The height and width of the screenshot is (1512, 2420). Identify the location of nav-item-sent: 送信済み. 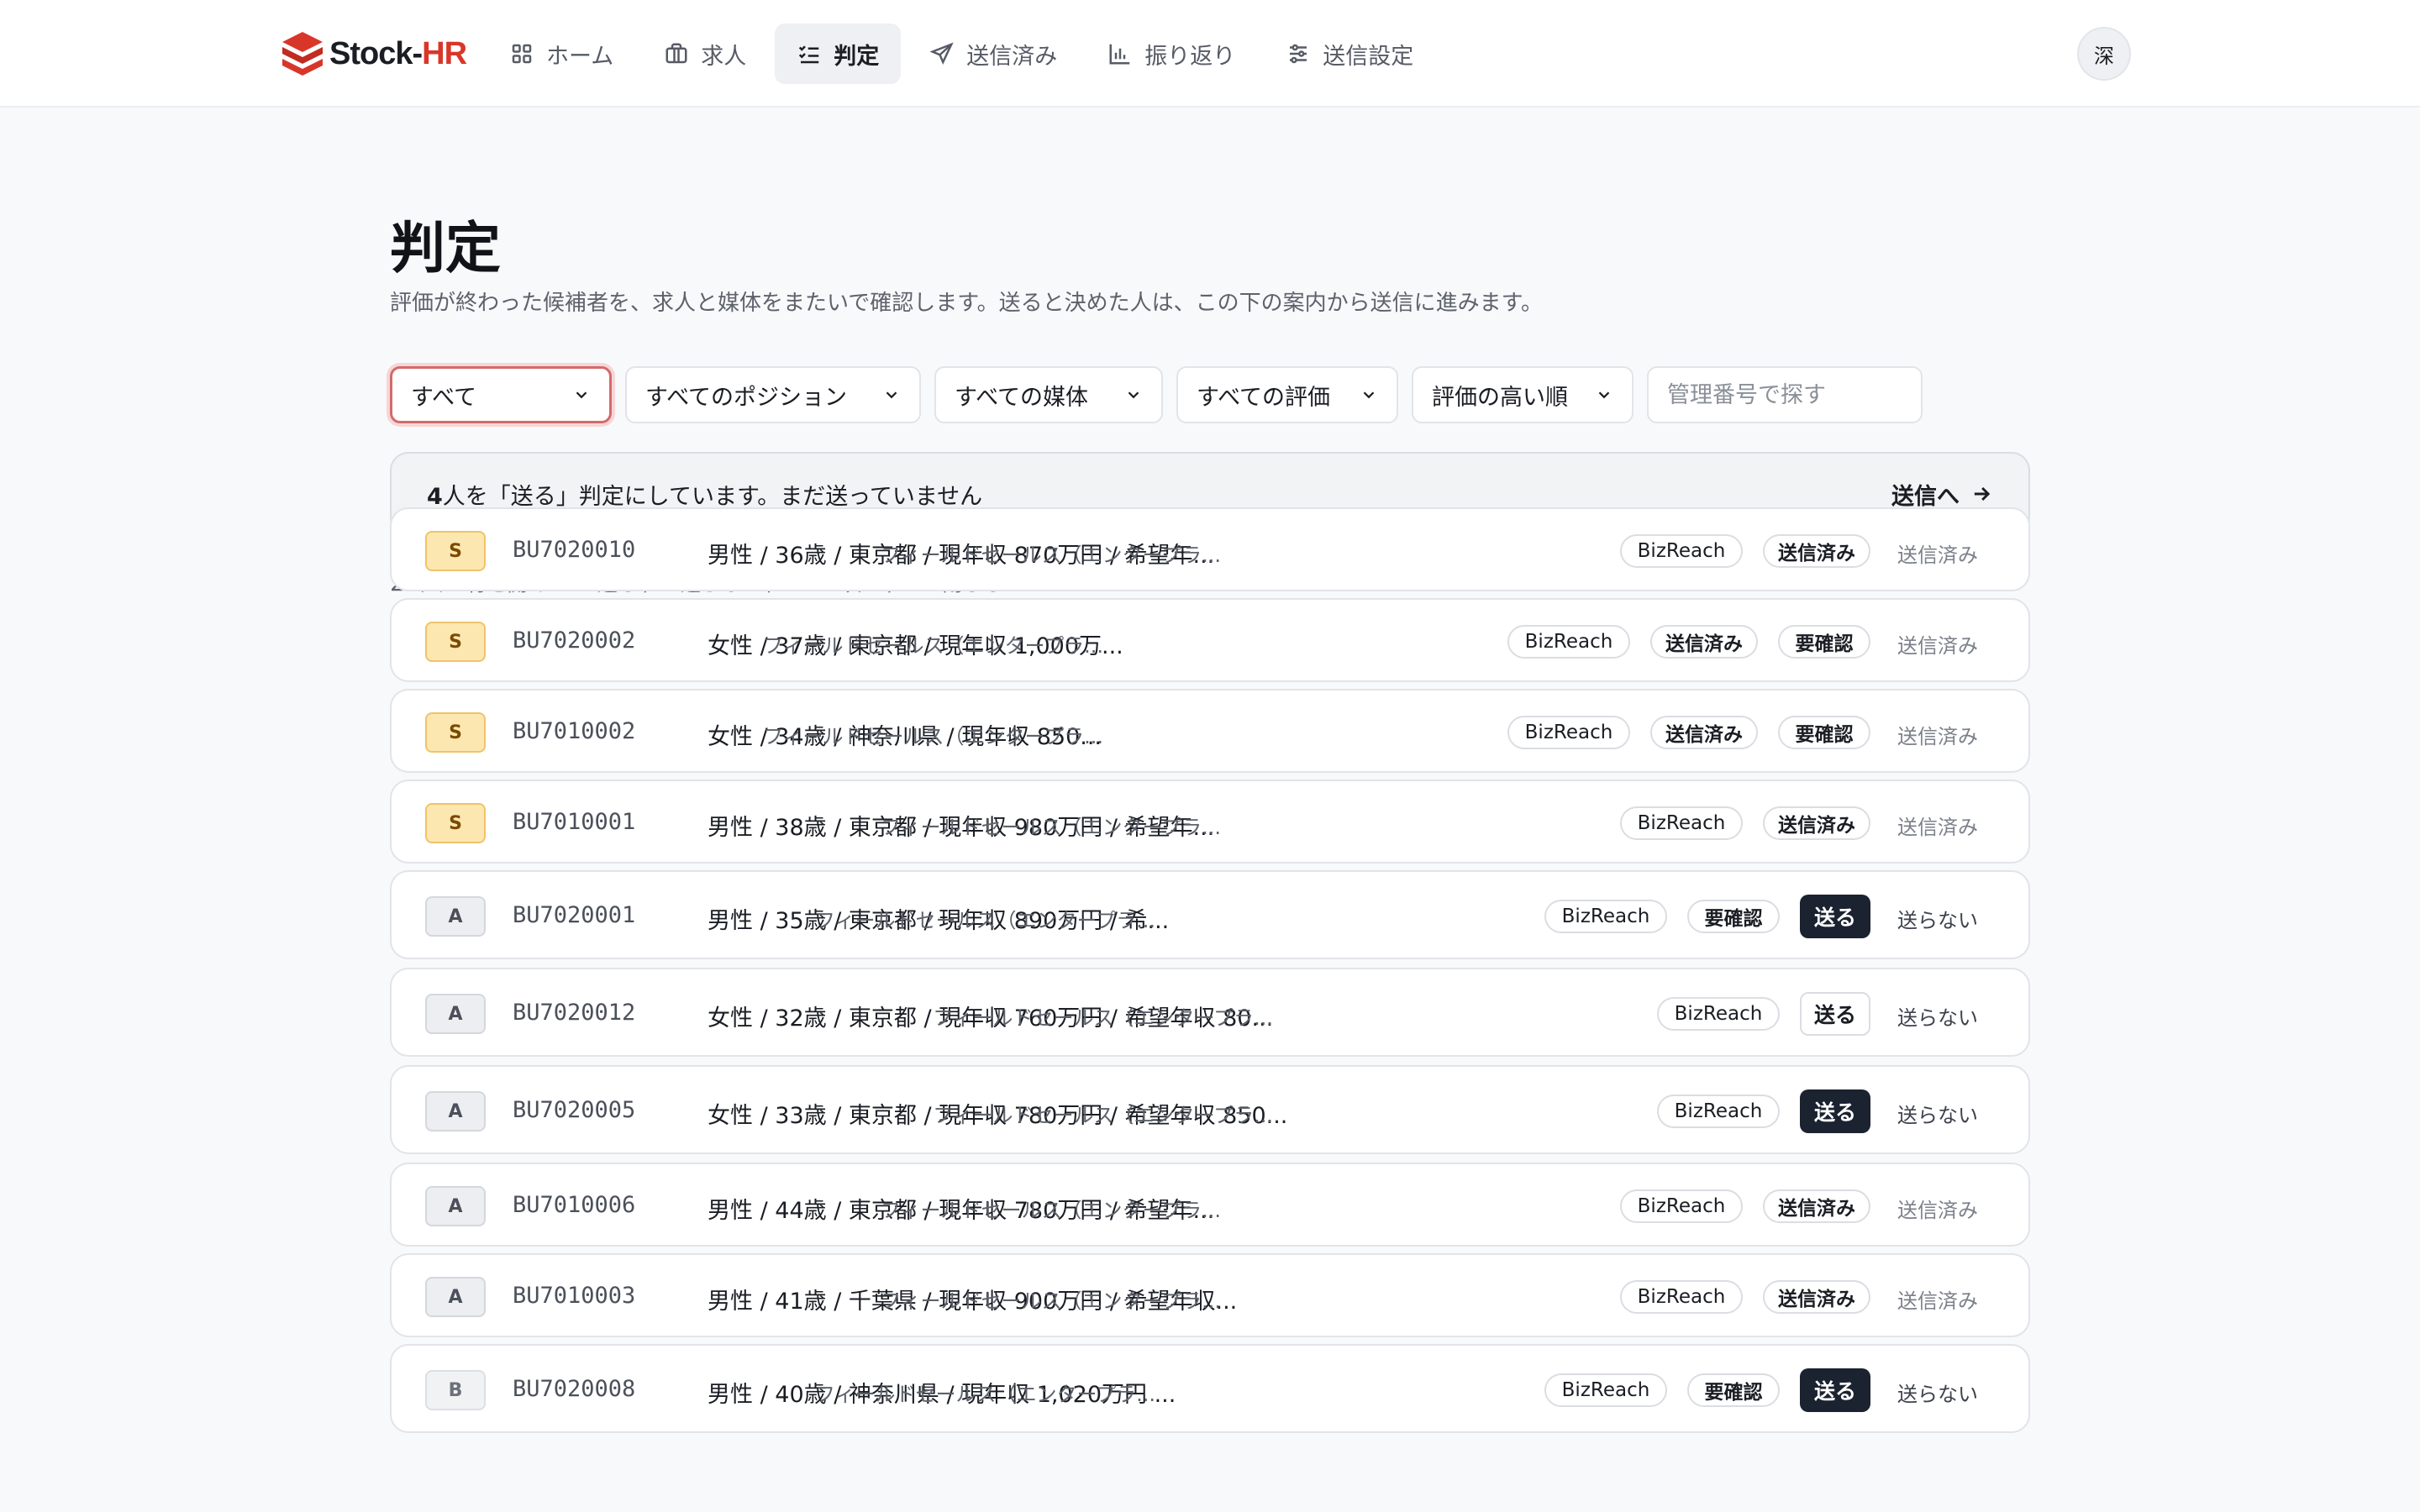
(993, 54).